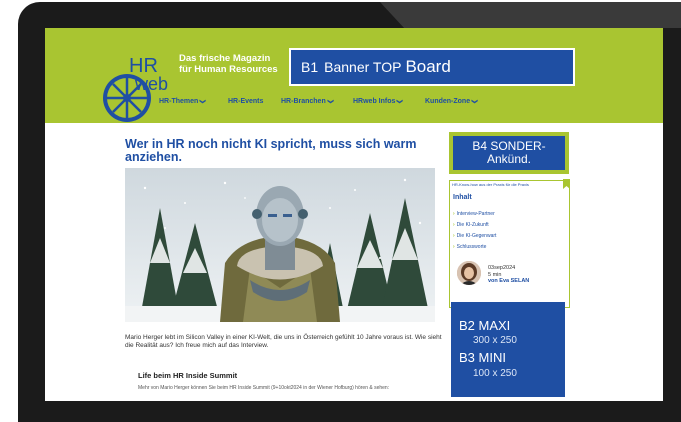  I want to click on banner-b4-sonder: B4 SONDER- Ankünd., so click(509, 153).